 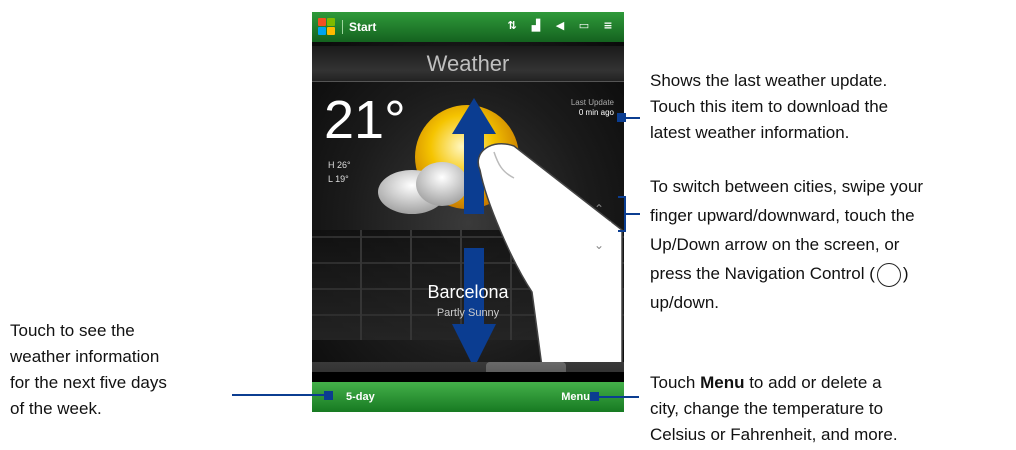 What do you see at coordinates (599, 209) in the screenshot?
I see `up-arrow-icon: ⌃` at bounding box center [599, 209].